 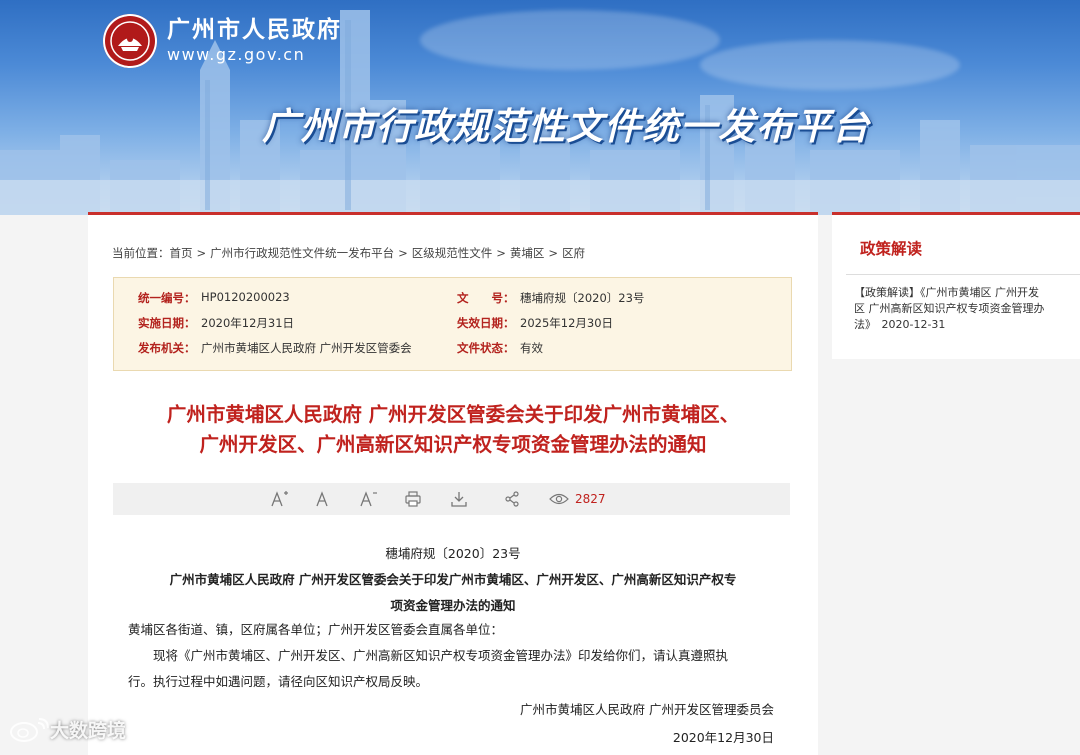 What do you see at coordinates (647, 709) in the screenshot?
I see `body-signature: 广州市黄埔区人民政府 广州开发区管理委员会` at bounding box center [647, 709].